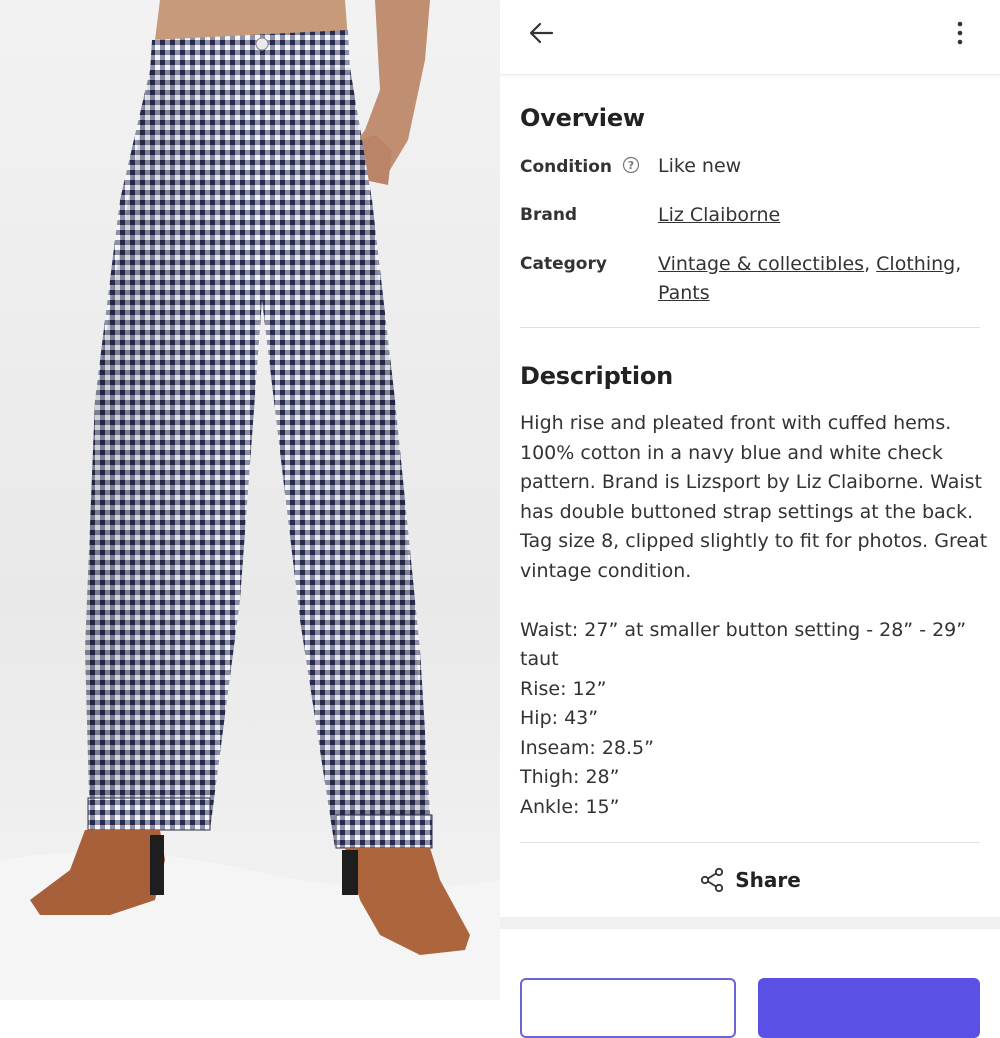 The image size is (1000, 1038). What do you see at coordinates (587, 747) in the screenshot?
I see `measurement-inseam: Inseam: 28.5”` at bounding box center [587, 747].